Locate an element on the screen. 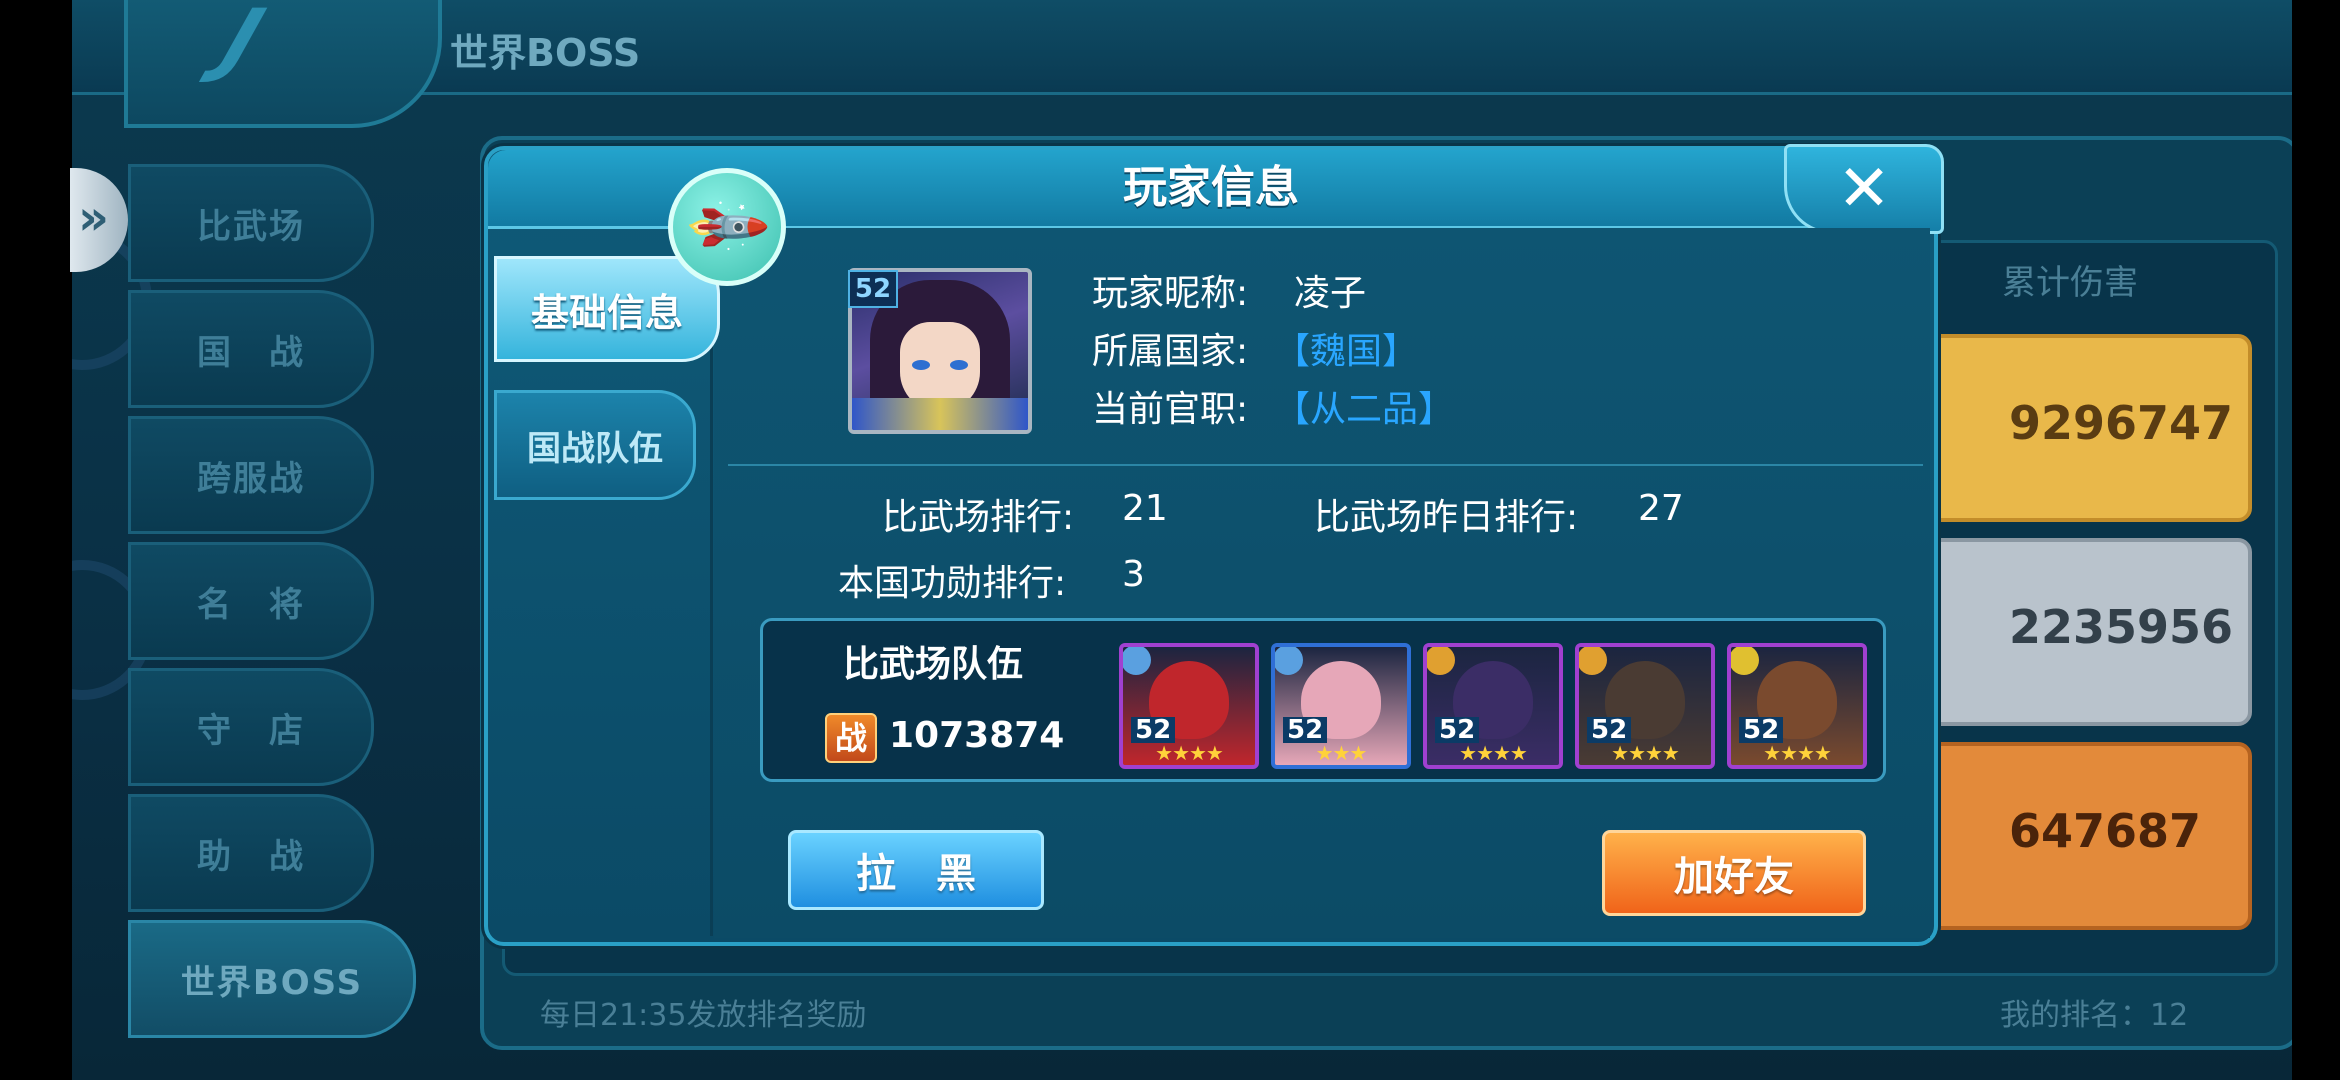  arena-rank-value: 21 is located at coordinates (1145, 508).